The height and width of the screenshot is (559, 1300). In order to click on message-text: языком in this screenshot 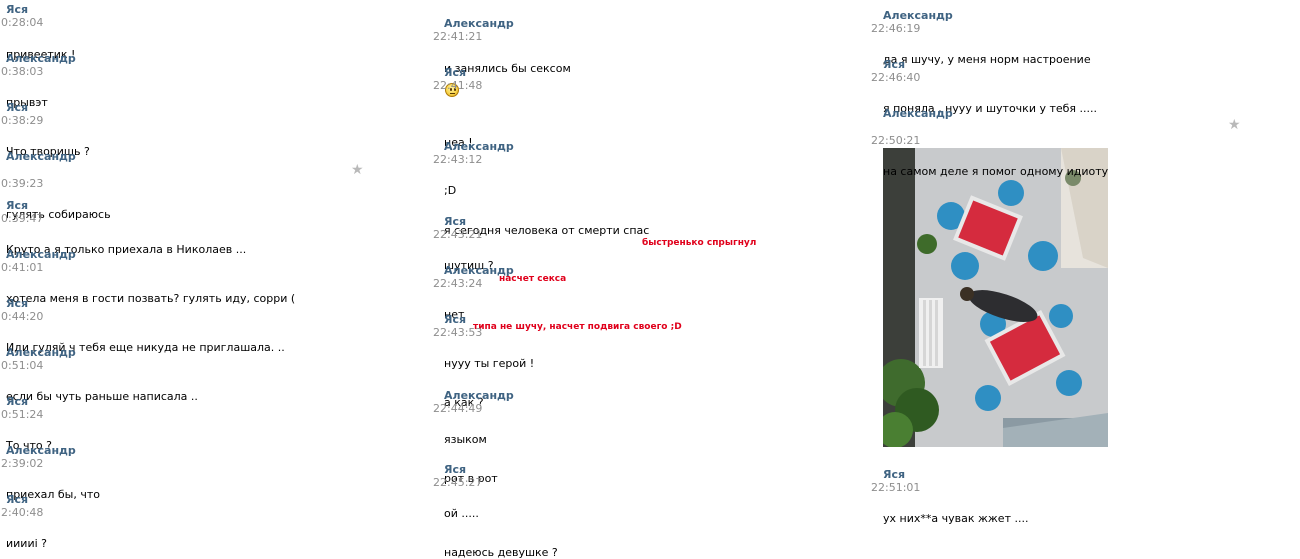, I will do `click(465, 439)`.